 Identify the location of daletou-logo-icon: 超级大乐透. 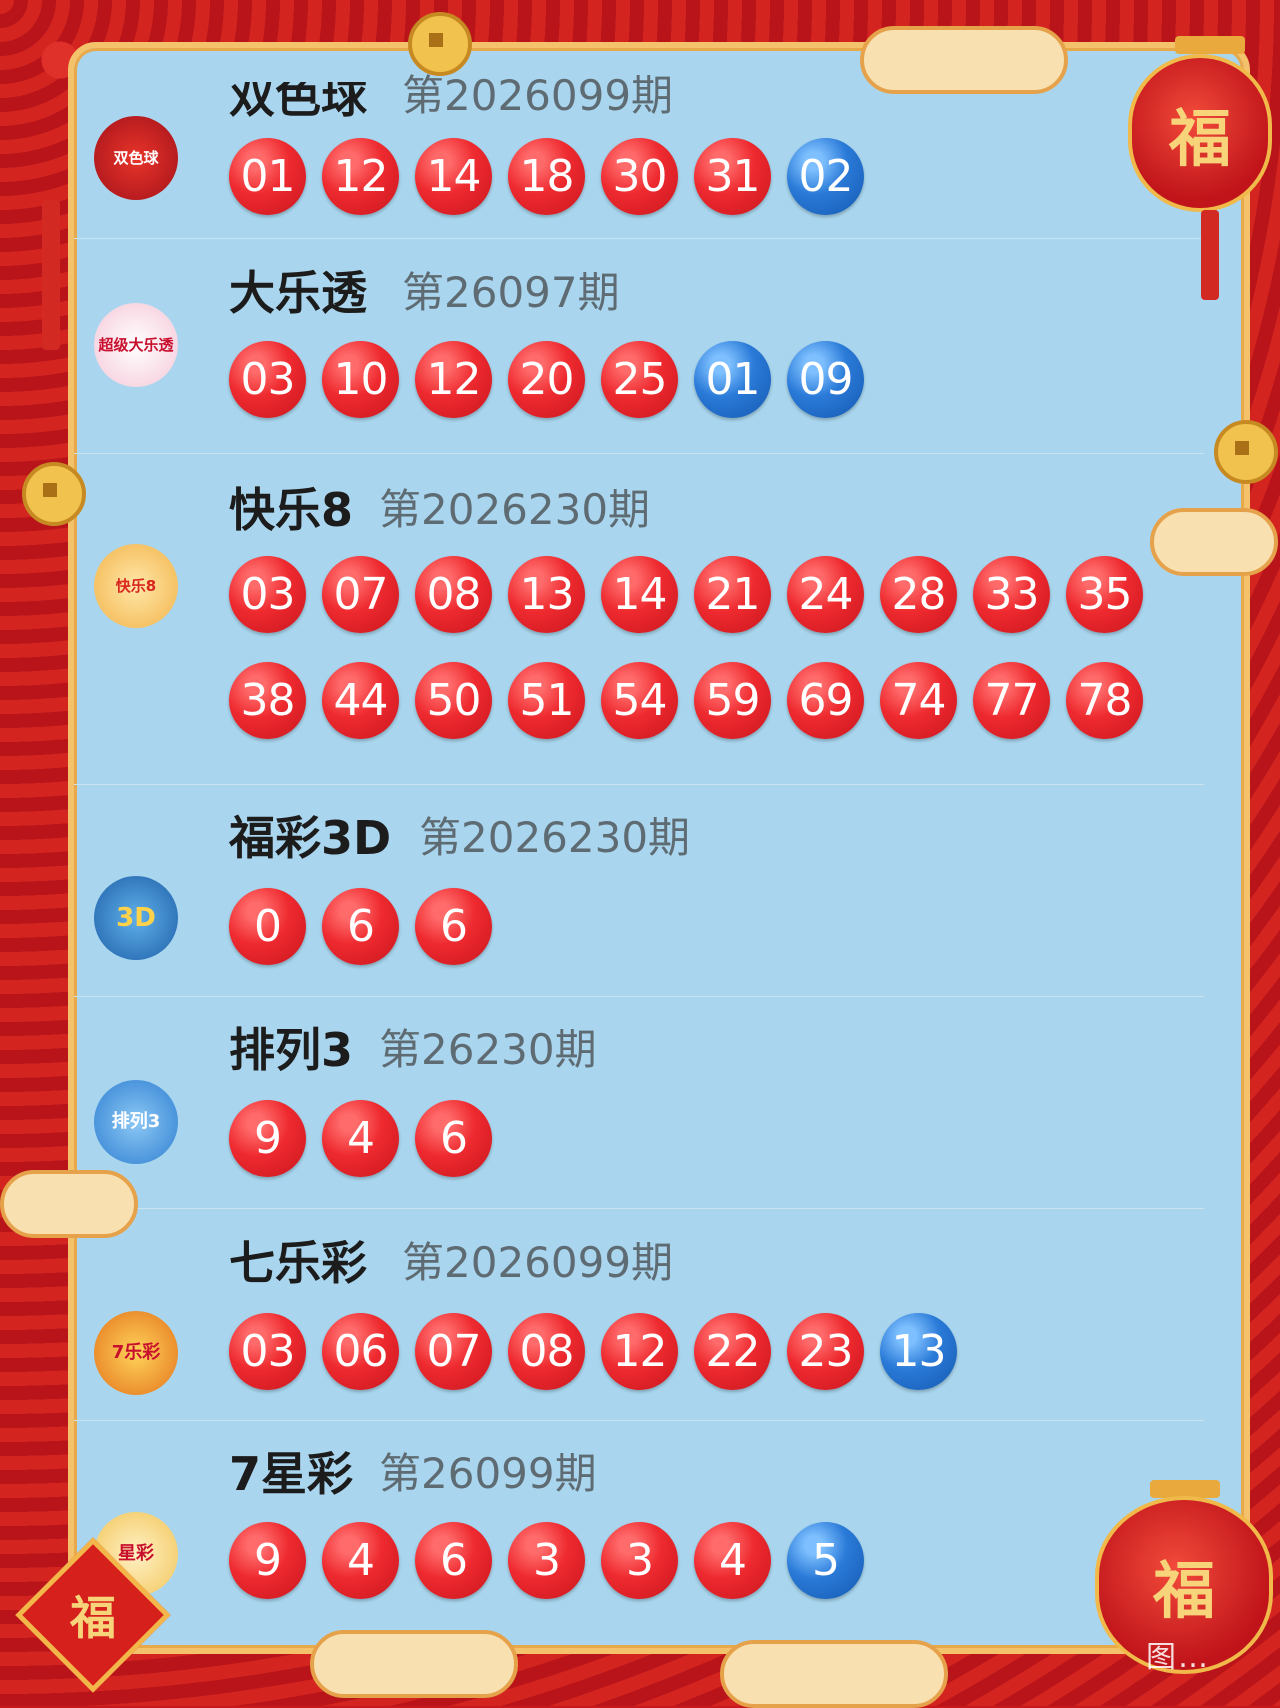
(136, 345).